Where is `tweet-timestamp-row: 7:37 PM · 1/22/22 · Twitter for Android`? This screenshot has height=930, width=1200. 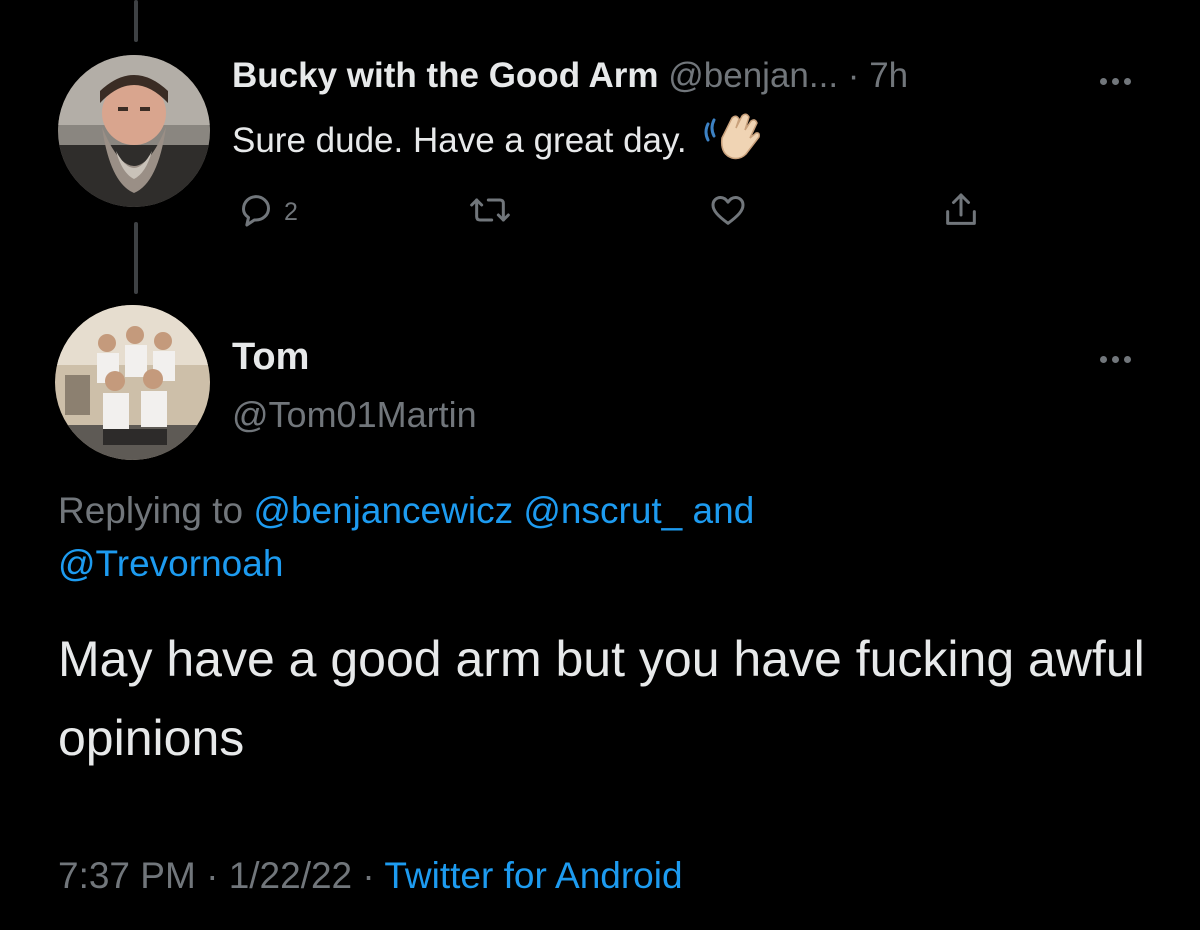
tweet-timestamp-row: 7:37 PM · 1/22/22 · Twitter for Android is located at coordinates (370, 876).